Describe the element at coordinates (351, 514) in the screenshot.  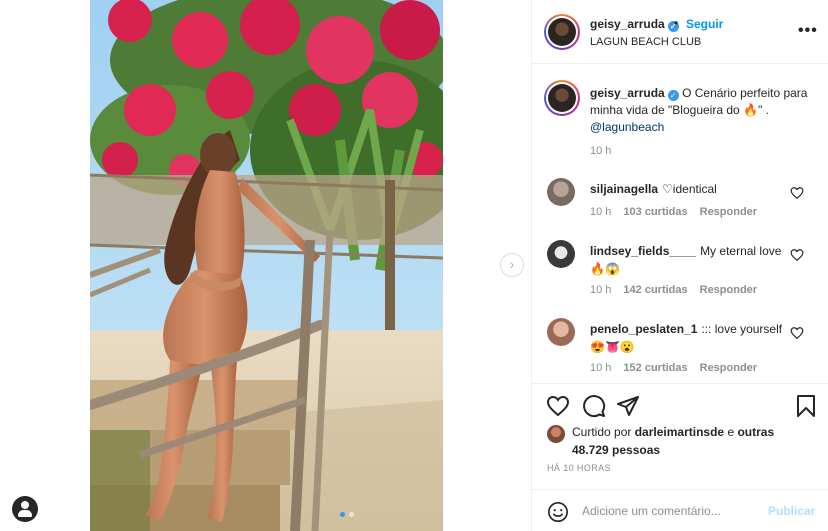
I see `carousel-dot` at that location.